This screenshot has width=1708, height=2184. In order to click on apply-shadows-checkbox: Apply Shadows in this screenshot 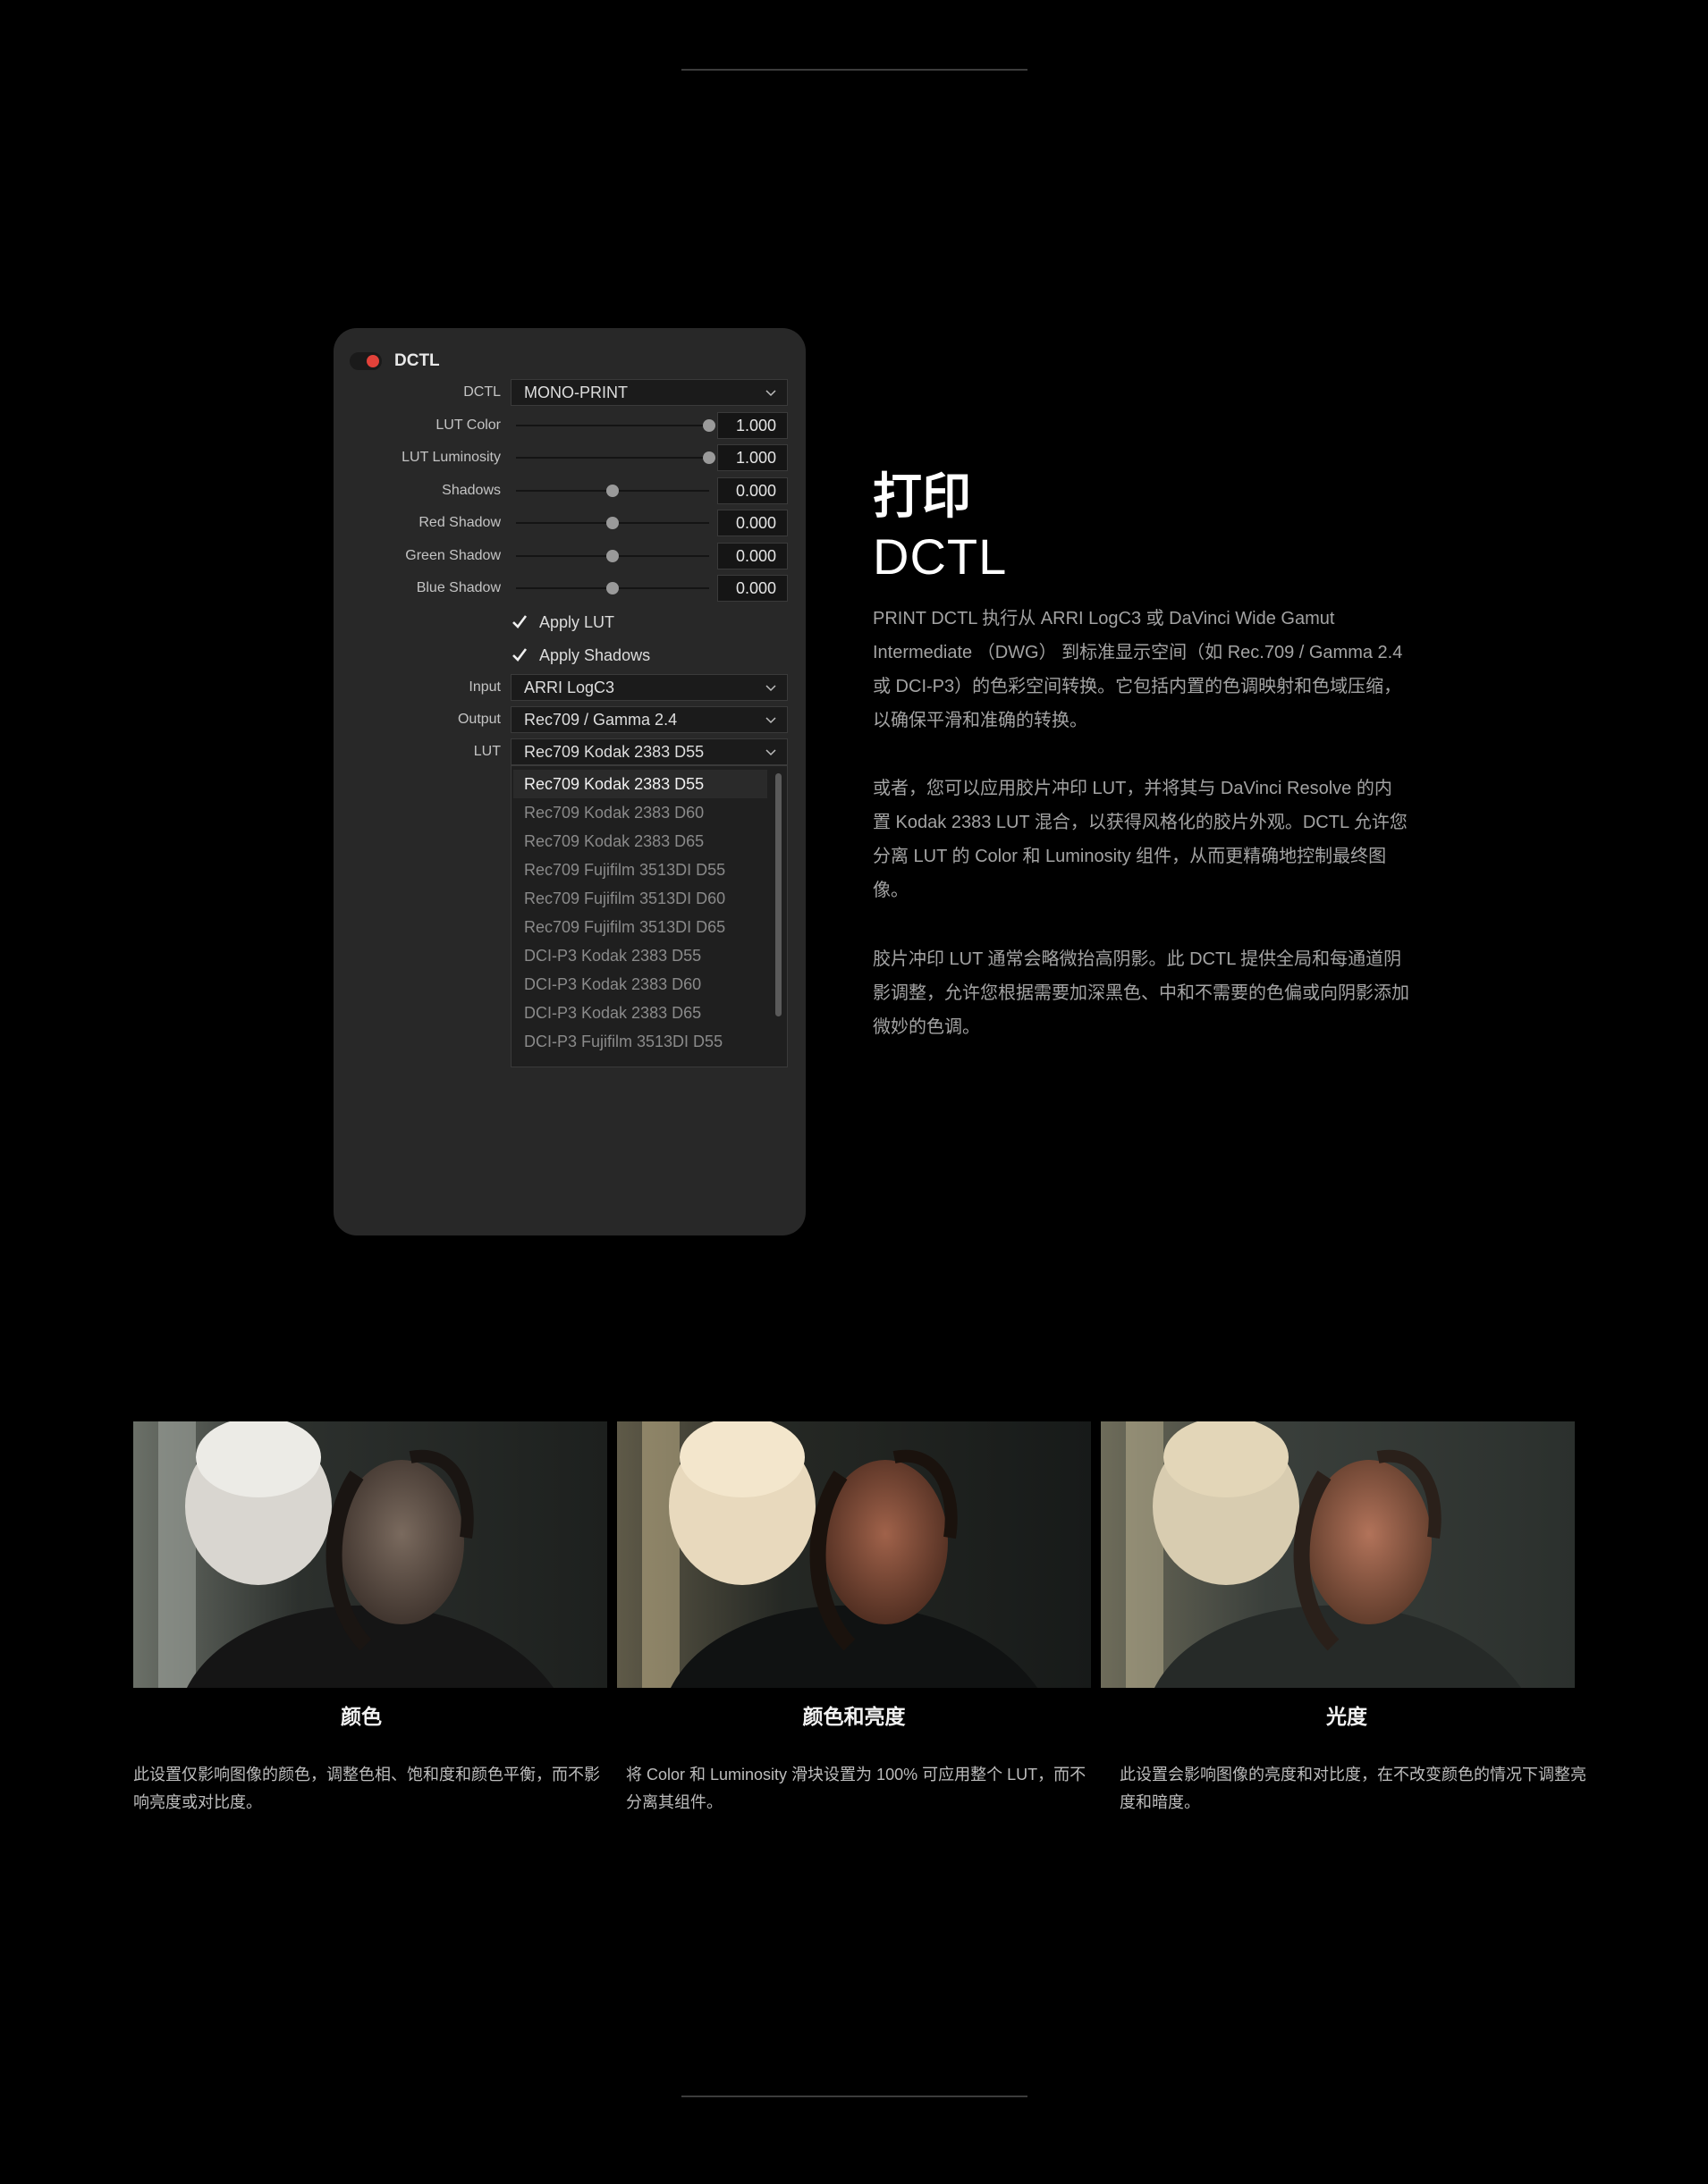, I will do `click(580, 655)`.